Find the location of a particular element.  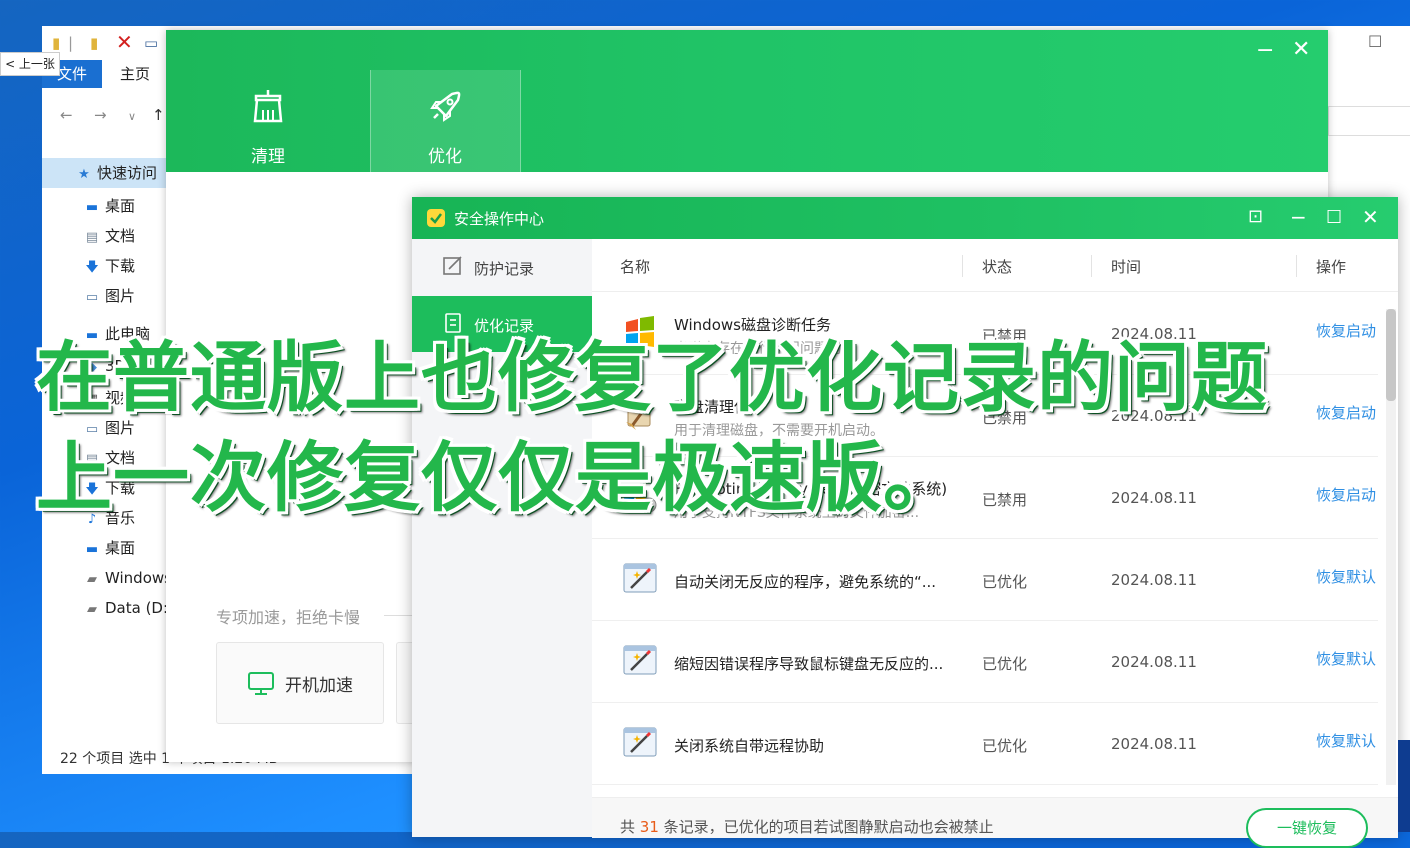

up-arrow-icon: ↑ is located at coordinates (158, 115).